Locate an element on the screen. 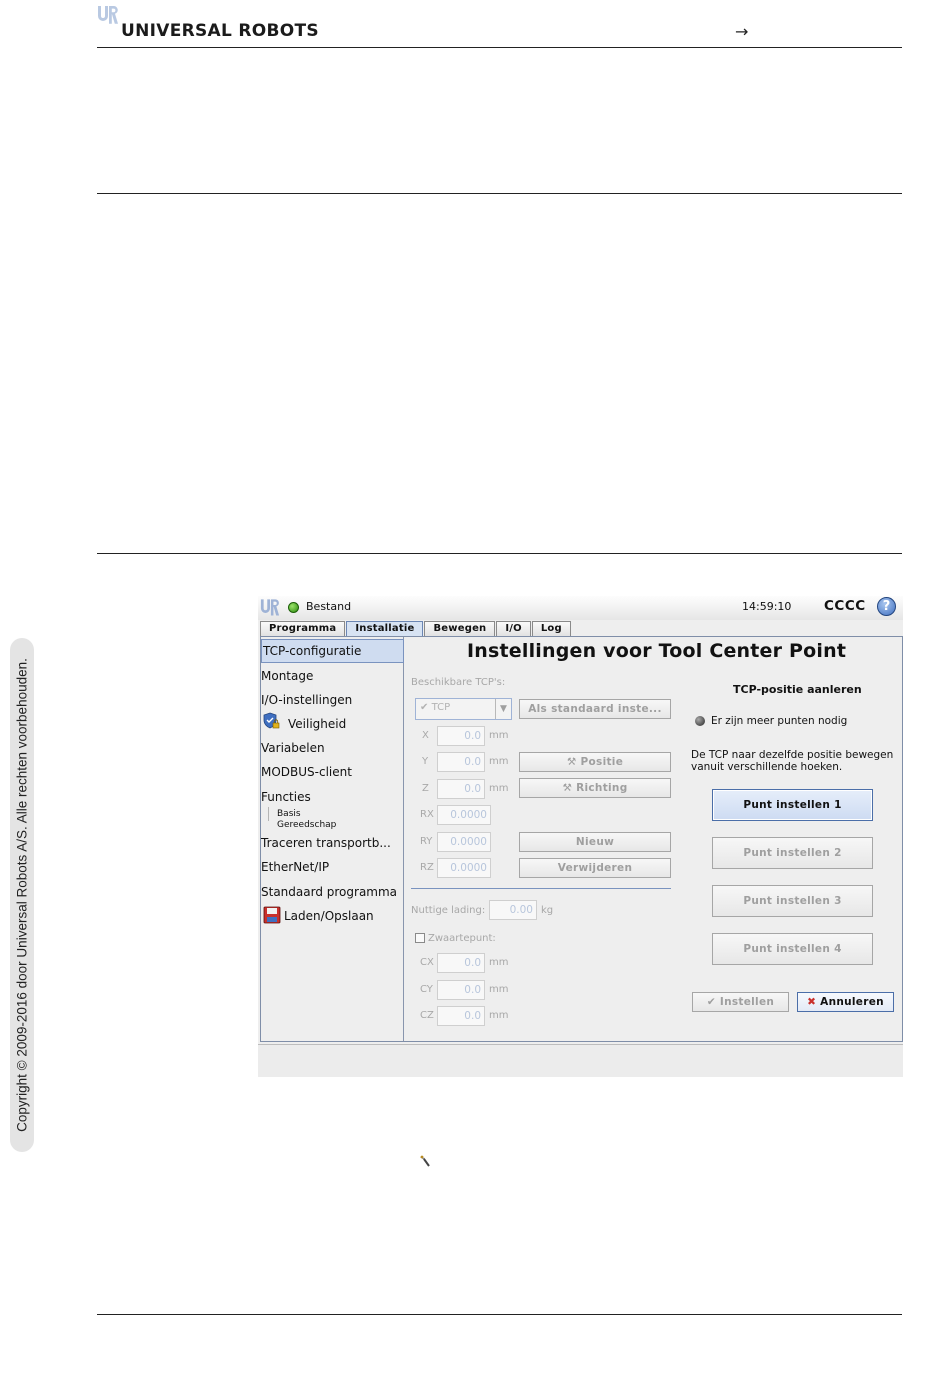 The height and width of the screenshot is (1387, 950). payload-label: Nuttige lading: is located at coordinates (448, 910).